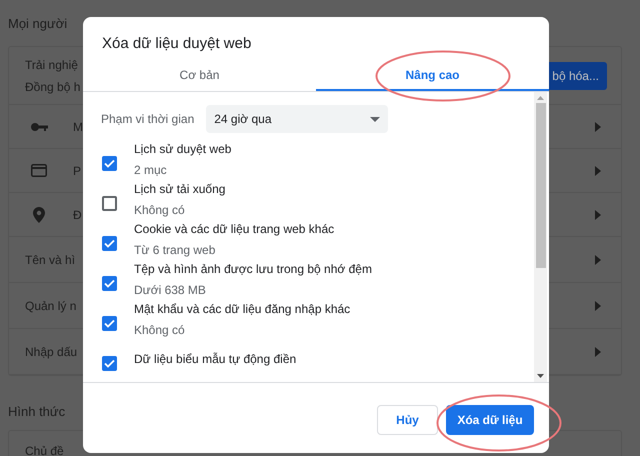 The image size is (640, 456). Describe the element at coordinates (51, 352) in the screenshot. I see `settings-row-label: Nhập dấu` at that location.